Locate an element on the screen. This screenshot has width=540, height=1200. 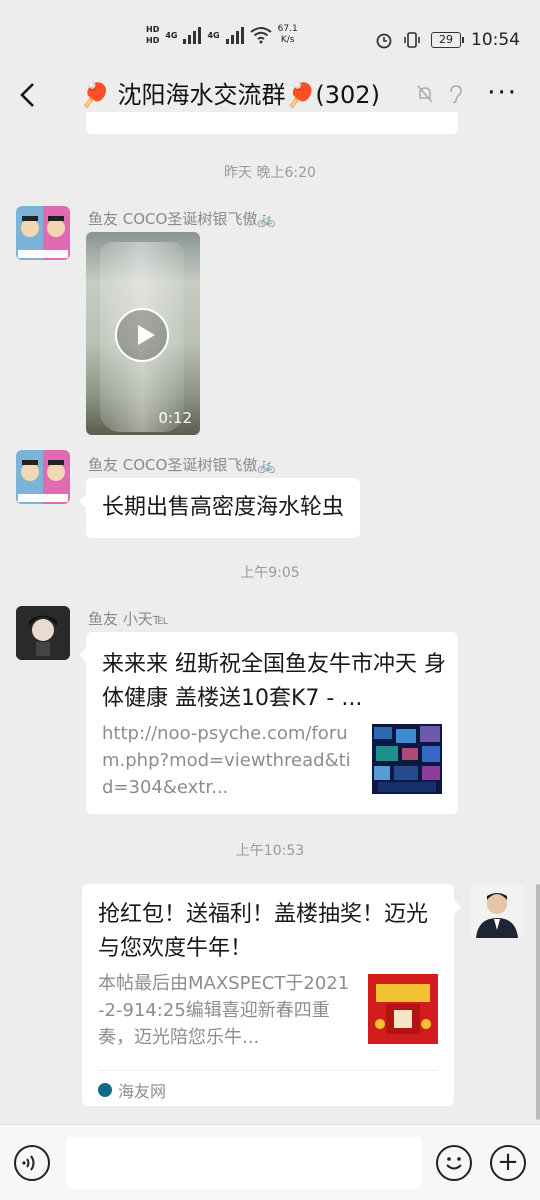
title-status-icons is located at coordinates (440, 94).